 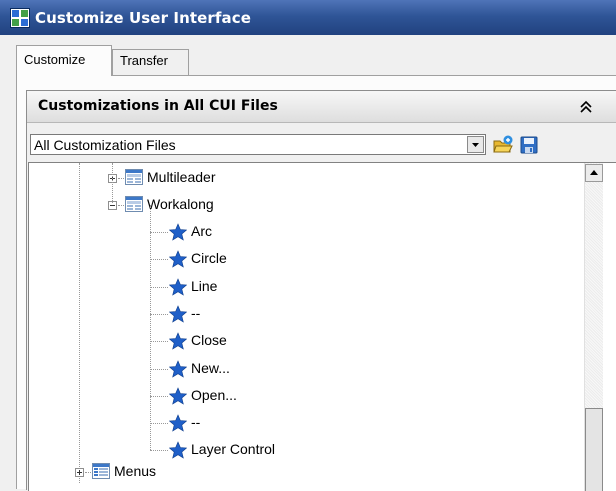 What do you see at coordinates (209, 340) in the screenshot?
I see `tree-node-label: Close` at bounding box center [209, 340].